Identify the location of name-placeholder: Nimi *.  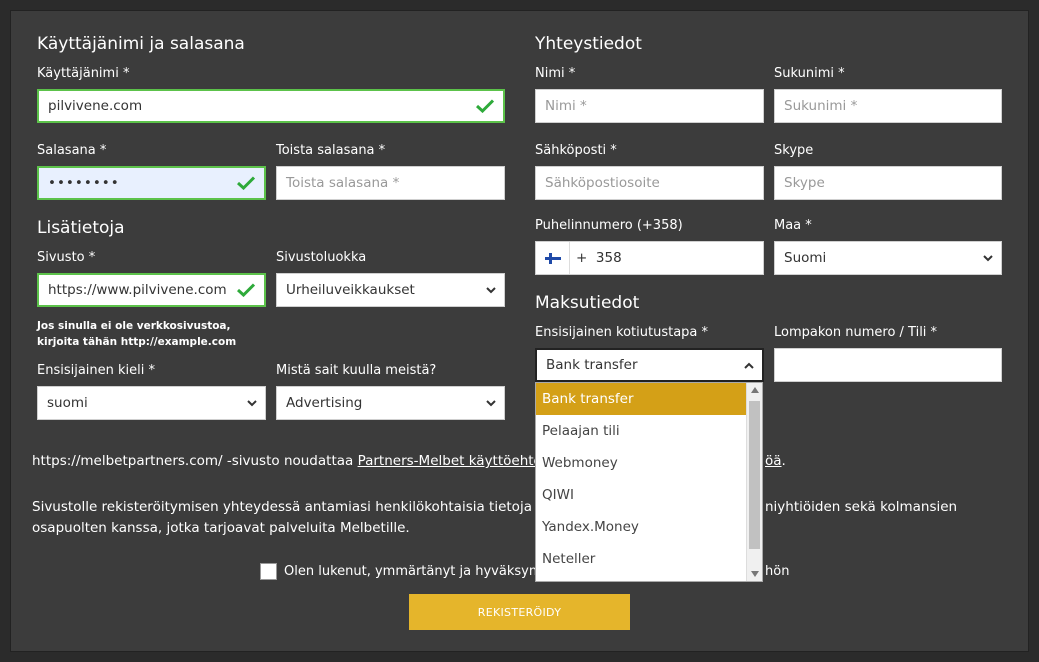
(566, 106).